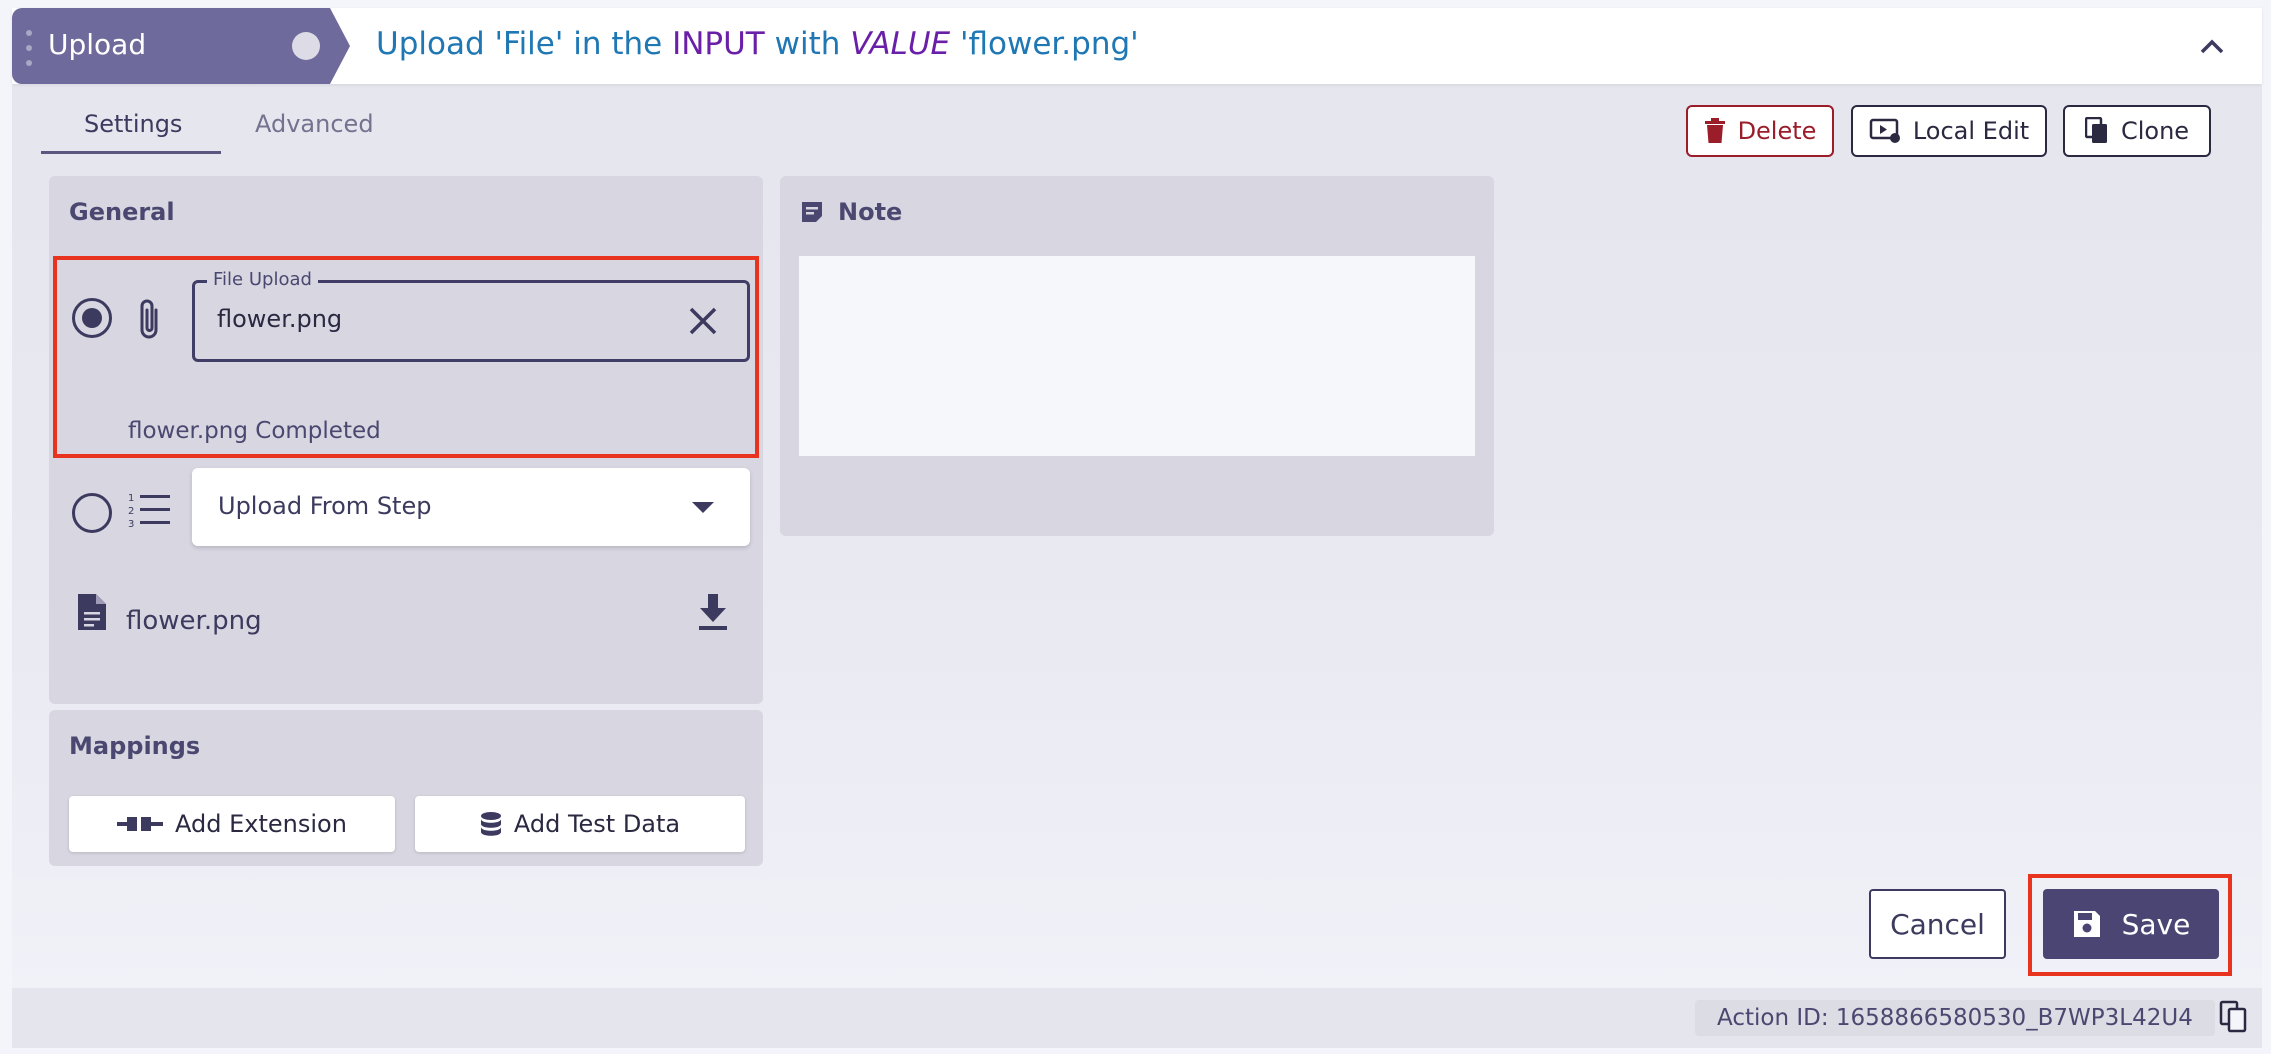  I want to click on save-button: Save, so click(2131, 924).